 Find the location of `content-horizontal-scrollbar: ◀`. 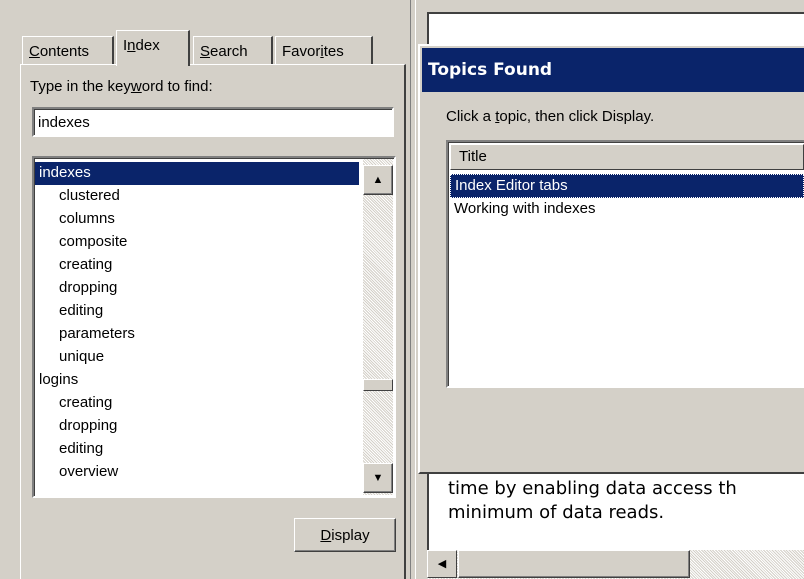

content-horizontal-scrollbar: ◀ is located at coordinates (615, 564).